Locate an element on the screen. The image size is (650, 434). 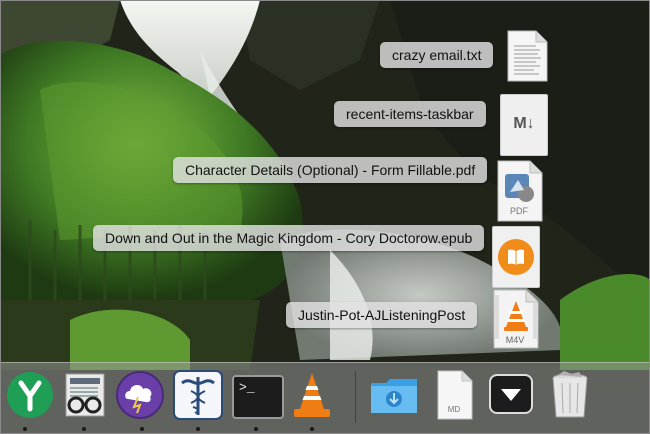
cloud-lightning-icon is located at coordinates (140, 395).